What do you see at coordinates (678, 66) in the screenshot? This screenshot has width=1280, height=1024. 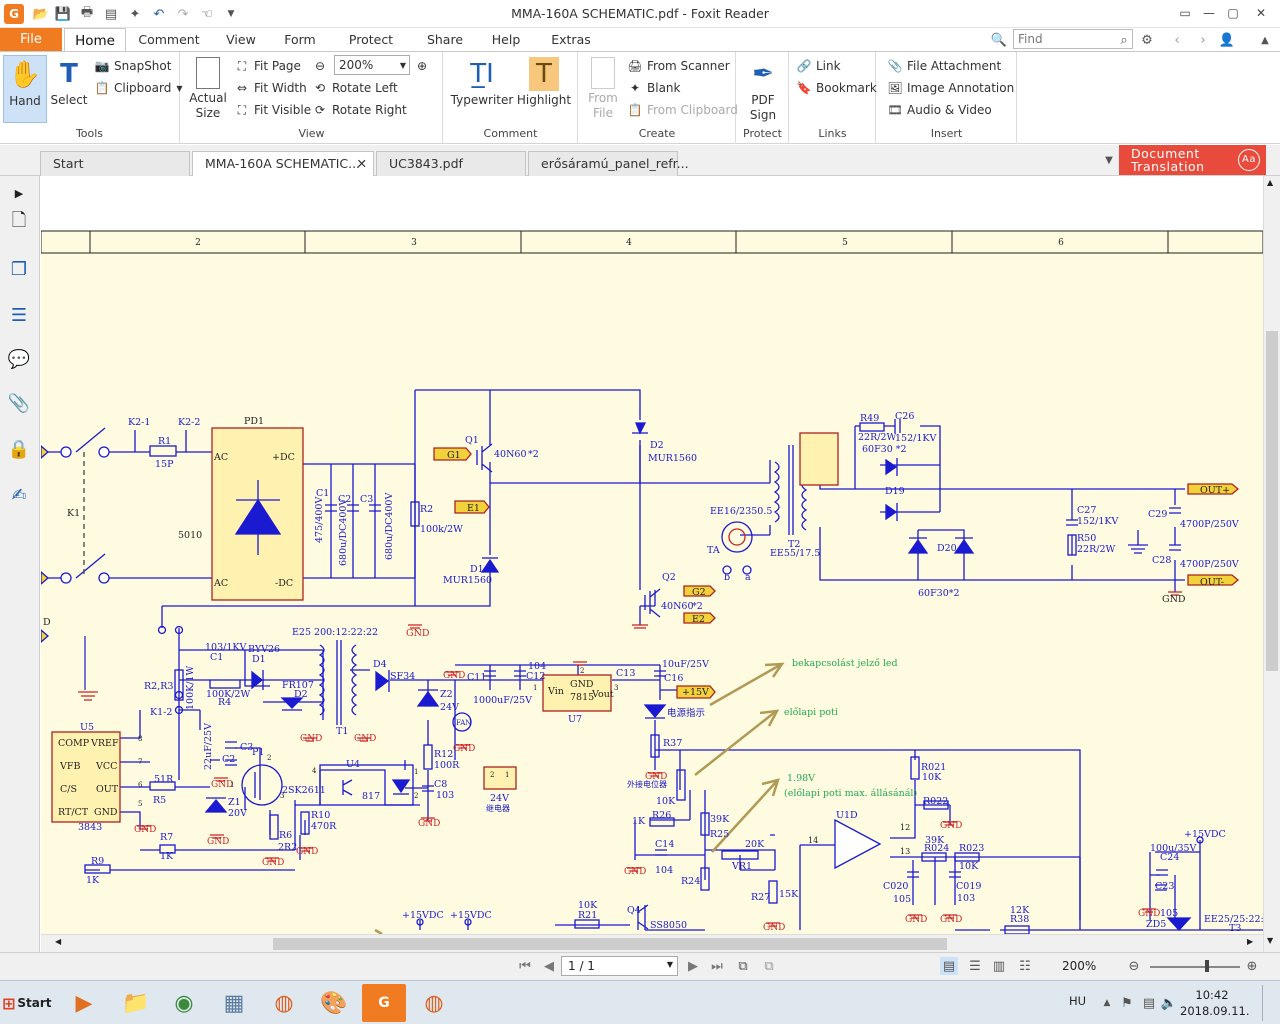 I see `from-scanner-button: 🖨 From Scanner` at bounding box center [678, 66].